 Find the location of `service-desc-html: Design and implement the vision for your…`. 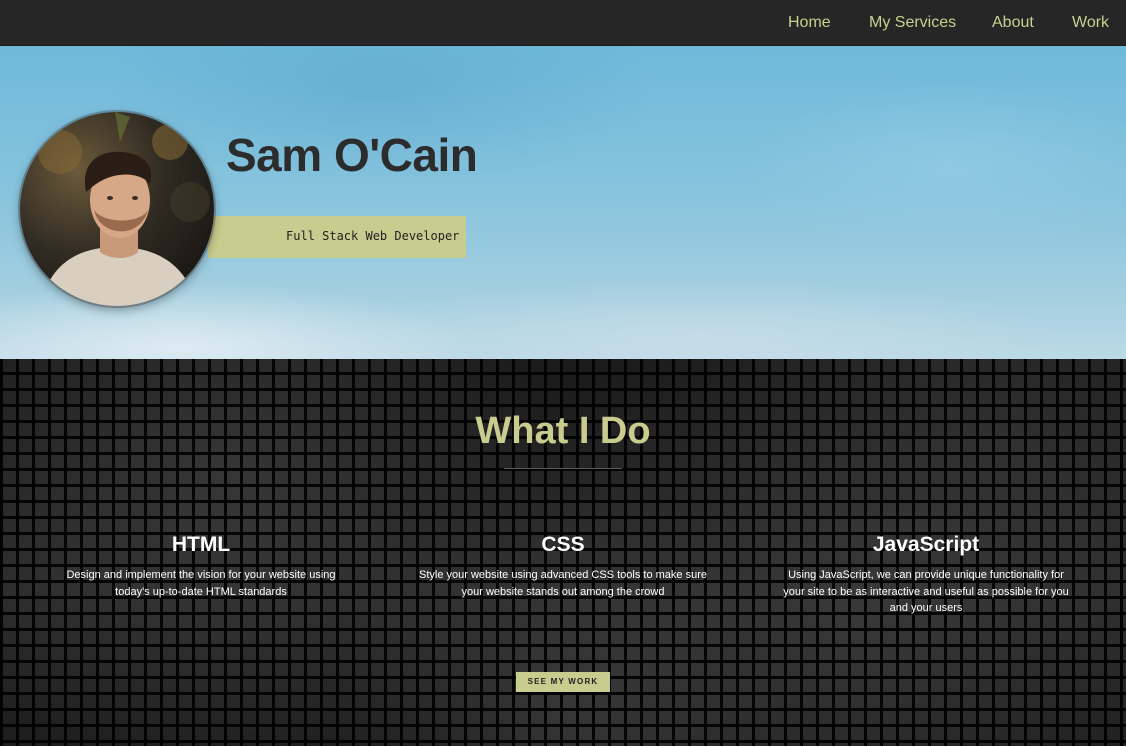

service-desc-html: Design and implement the vision for your… is located at coordinates (201, 583).